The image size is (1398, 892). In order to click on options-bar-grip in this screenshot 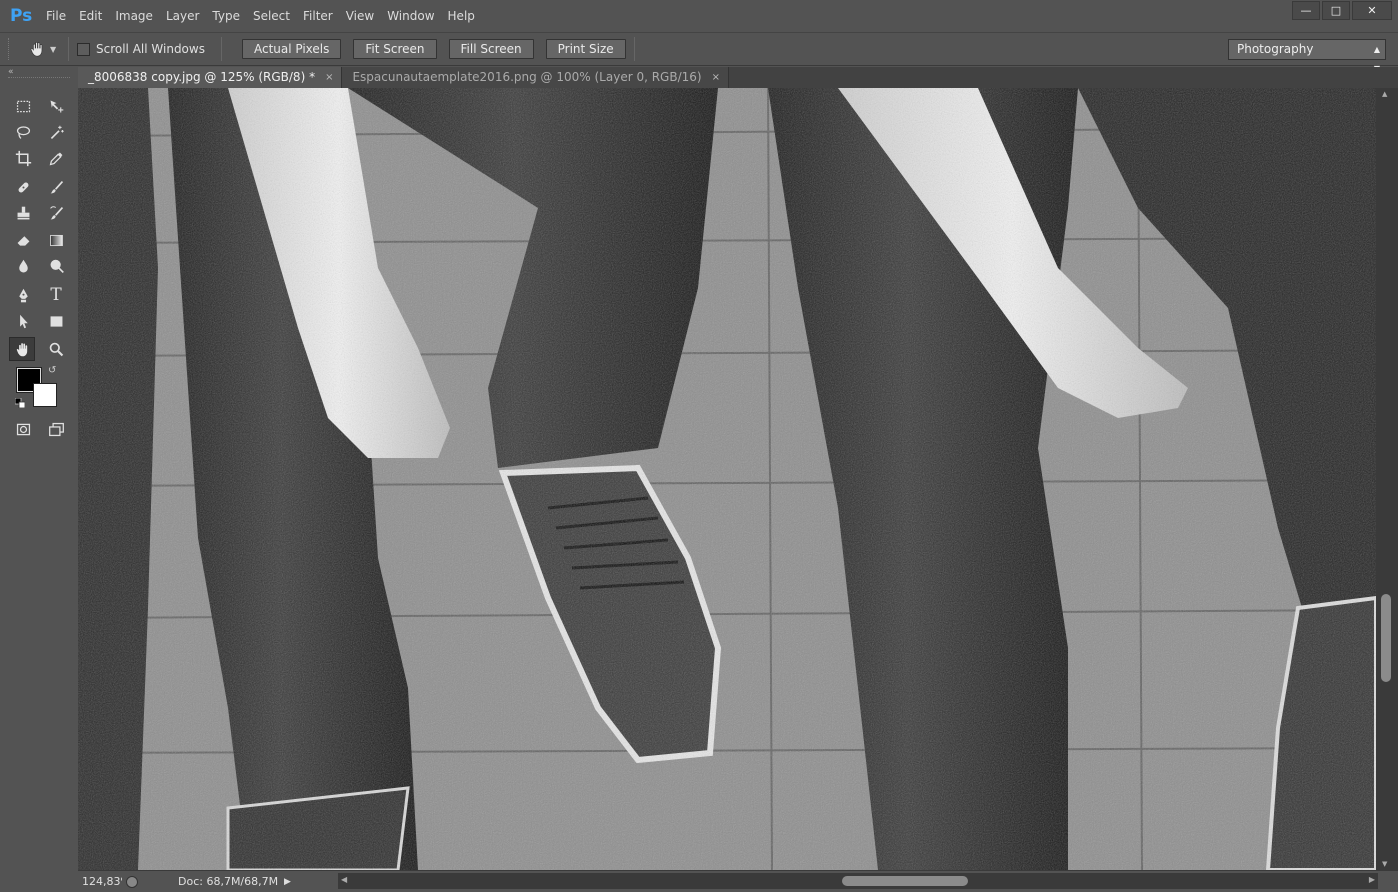, I will do `click(10, 49)`.